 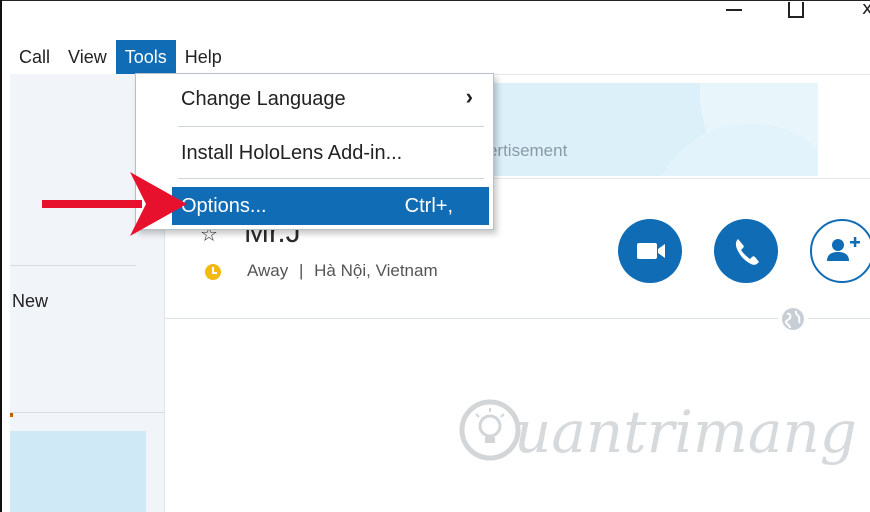 What do you see at coordinates (469, 96) in the screenshot?
I see `chevron-right-icon: ›` at bounding box center [469, 96].